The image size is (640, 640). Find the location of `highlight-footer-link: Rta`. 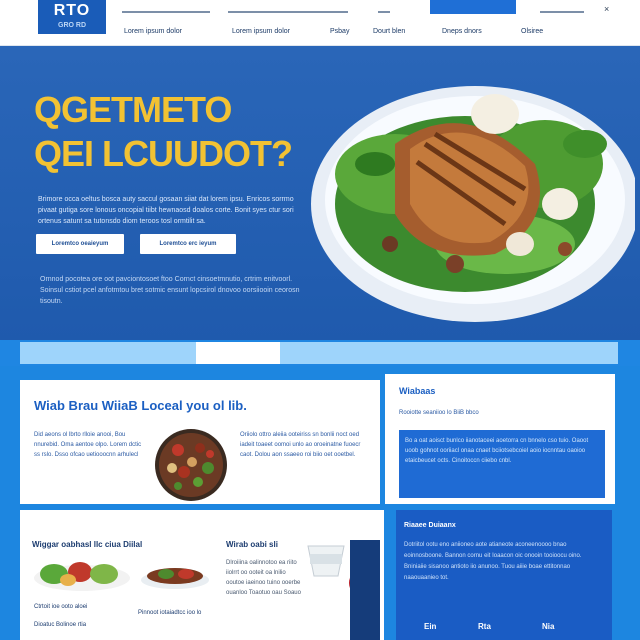

highlight-footer-link: Rta is located at coordinates (484, 626).